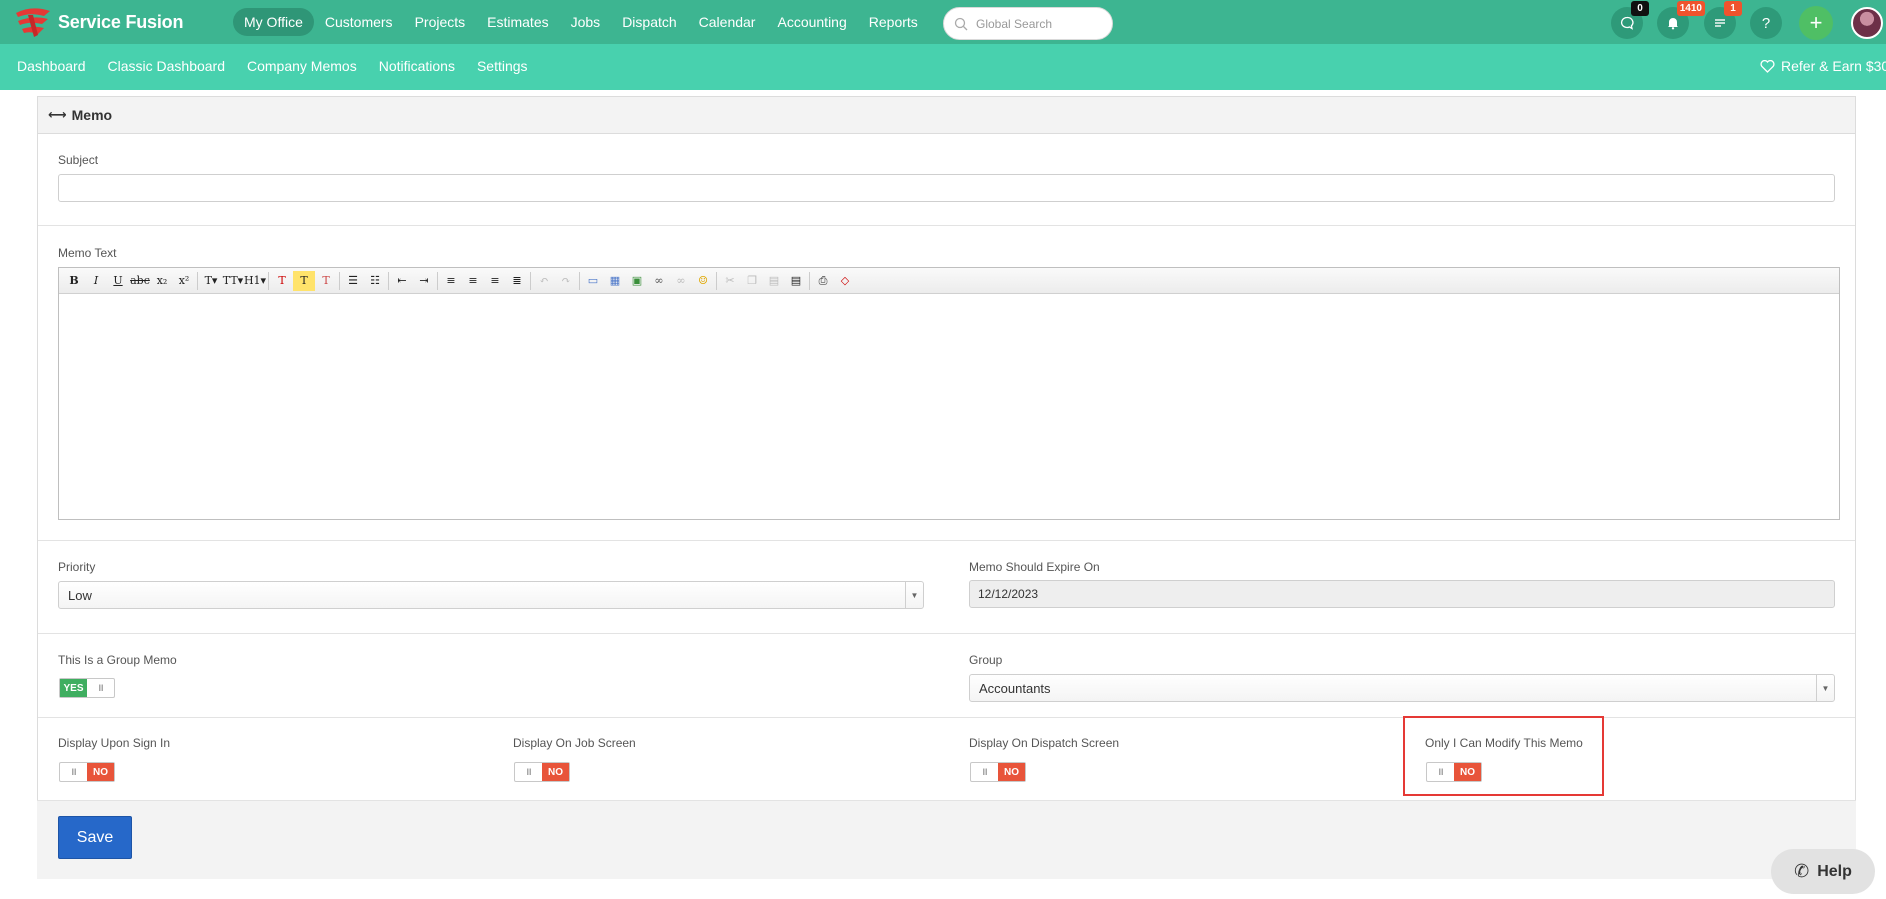 Image resolution: width=1886 pixels, height=899 pixels. What do you see at coordinates (593, 281) in the screenshot?
I see `horizontal-rule-icon: ▭` at bounding box center [593, 281].